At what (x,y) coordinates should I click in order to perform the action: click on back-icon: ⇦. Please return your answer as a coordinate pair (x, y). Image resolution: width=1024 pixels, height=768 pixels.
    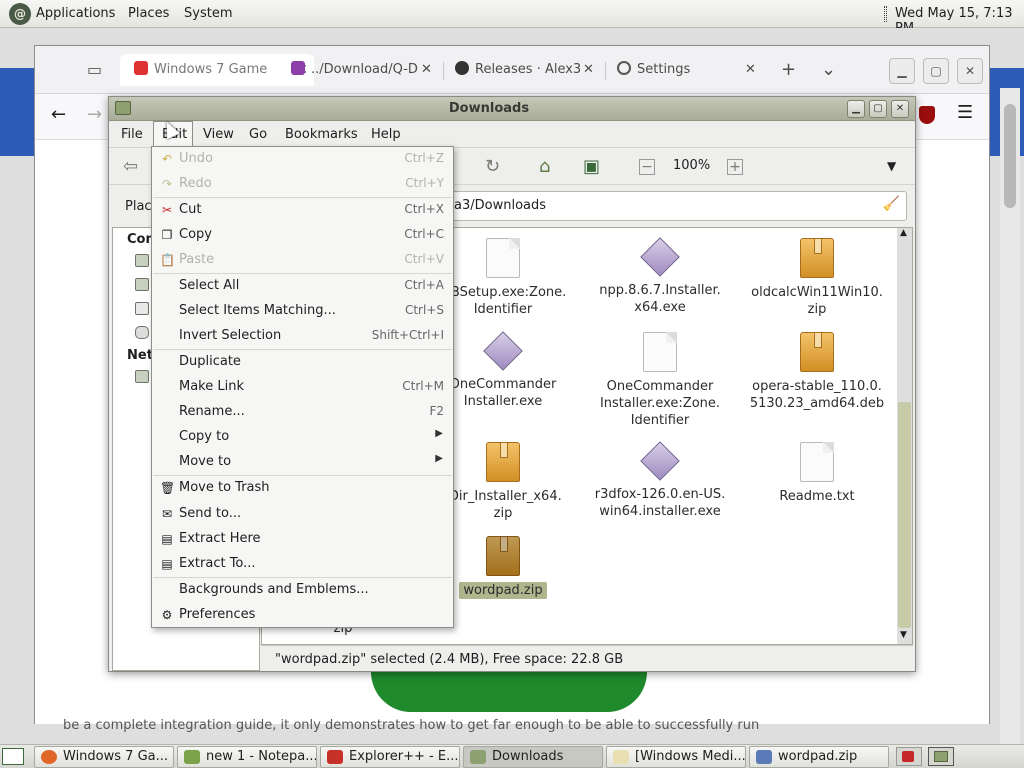
    Looking at the image, I should click on (130, 166).